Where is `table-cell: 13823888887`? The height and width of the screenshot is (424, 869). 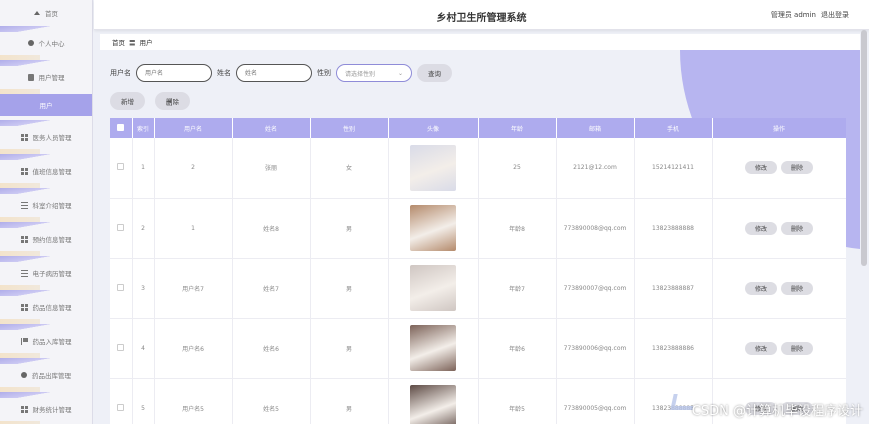
table-cell: 13823888887 is located at coordinates (673, 288).